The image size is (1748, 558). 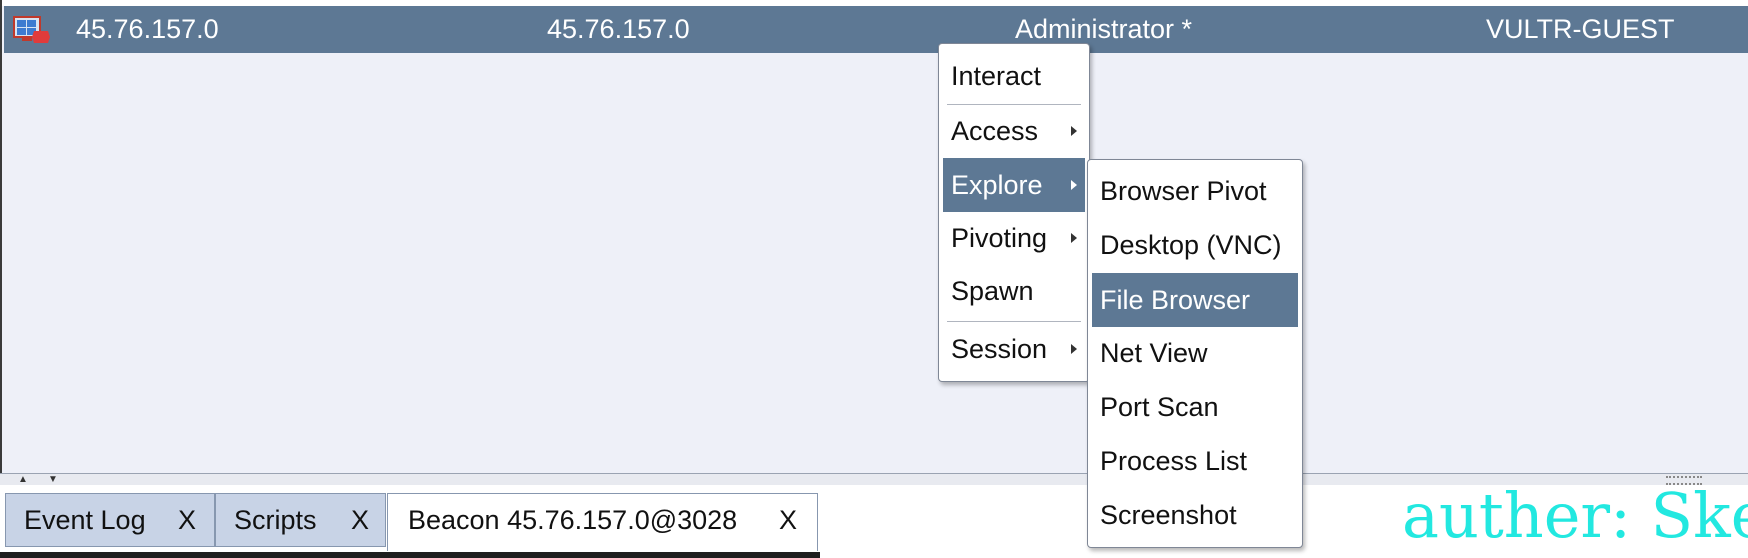 I want to click on tab-event-log: Event Log X, so click(x=110, y=520).